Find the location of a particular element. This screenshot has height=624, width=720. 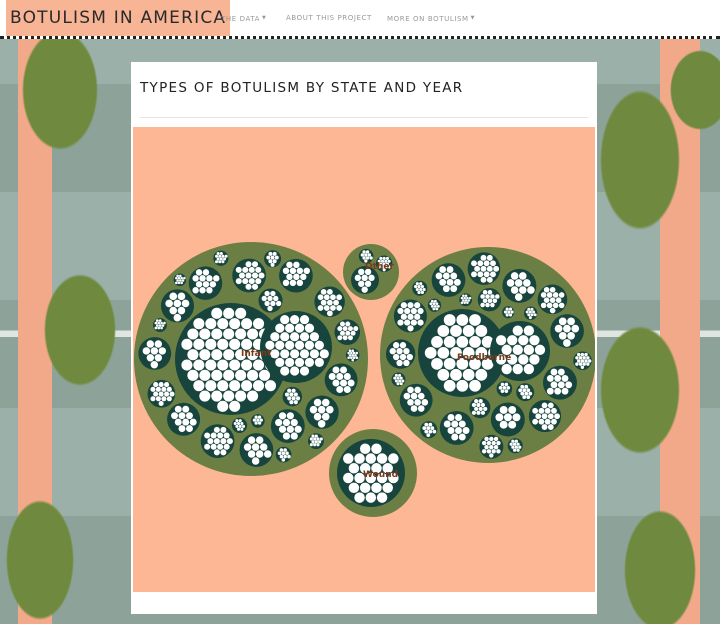

nav-the-data: THE DATA ▼ is located at coordinates (243, 18).